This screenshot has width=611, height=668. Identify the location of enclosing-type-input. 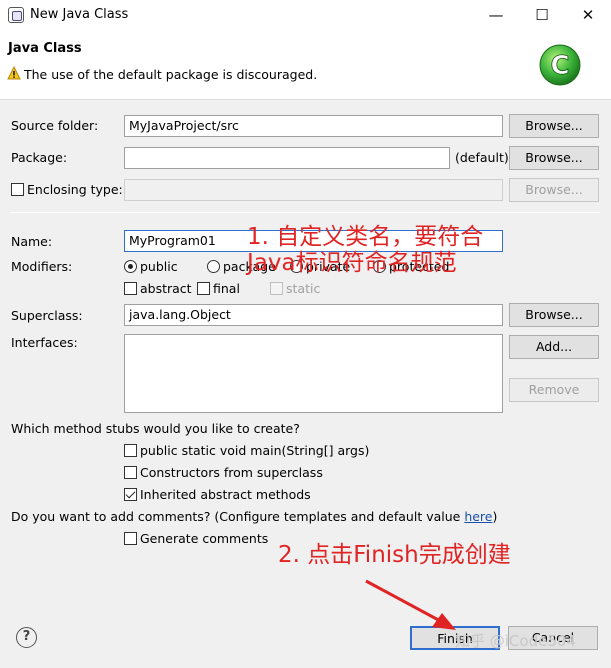
(313, 190).